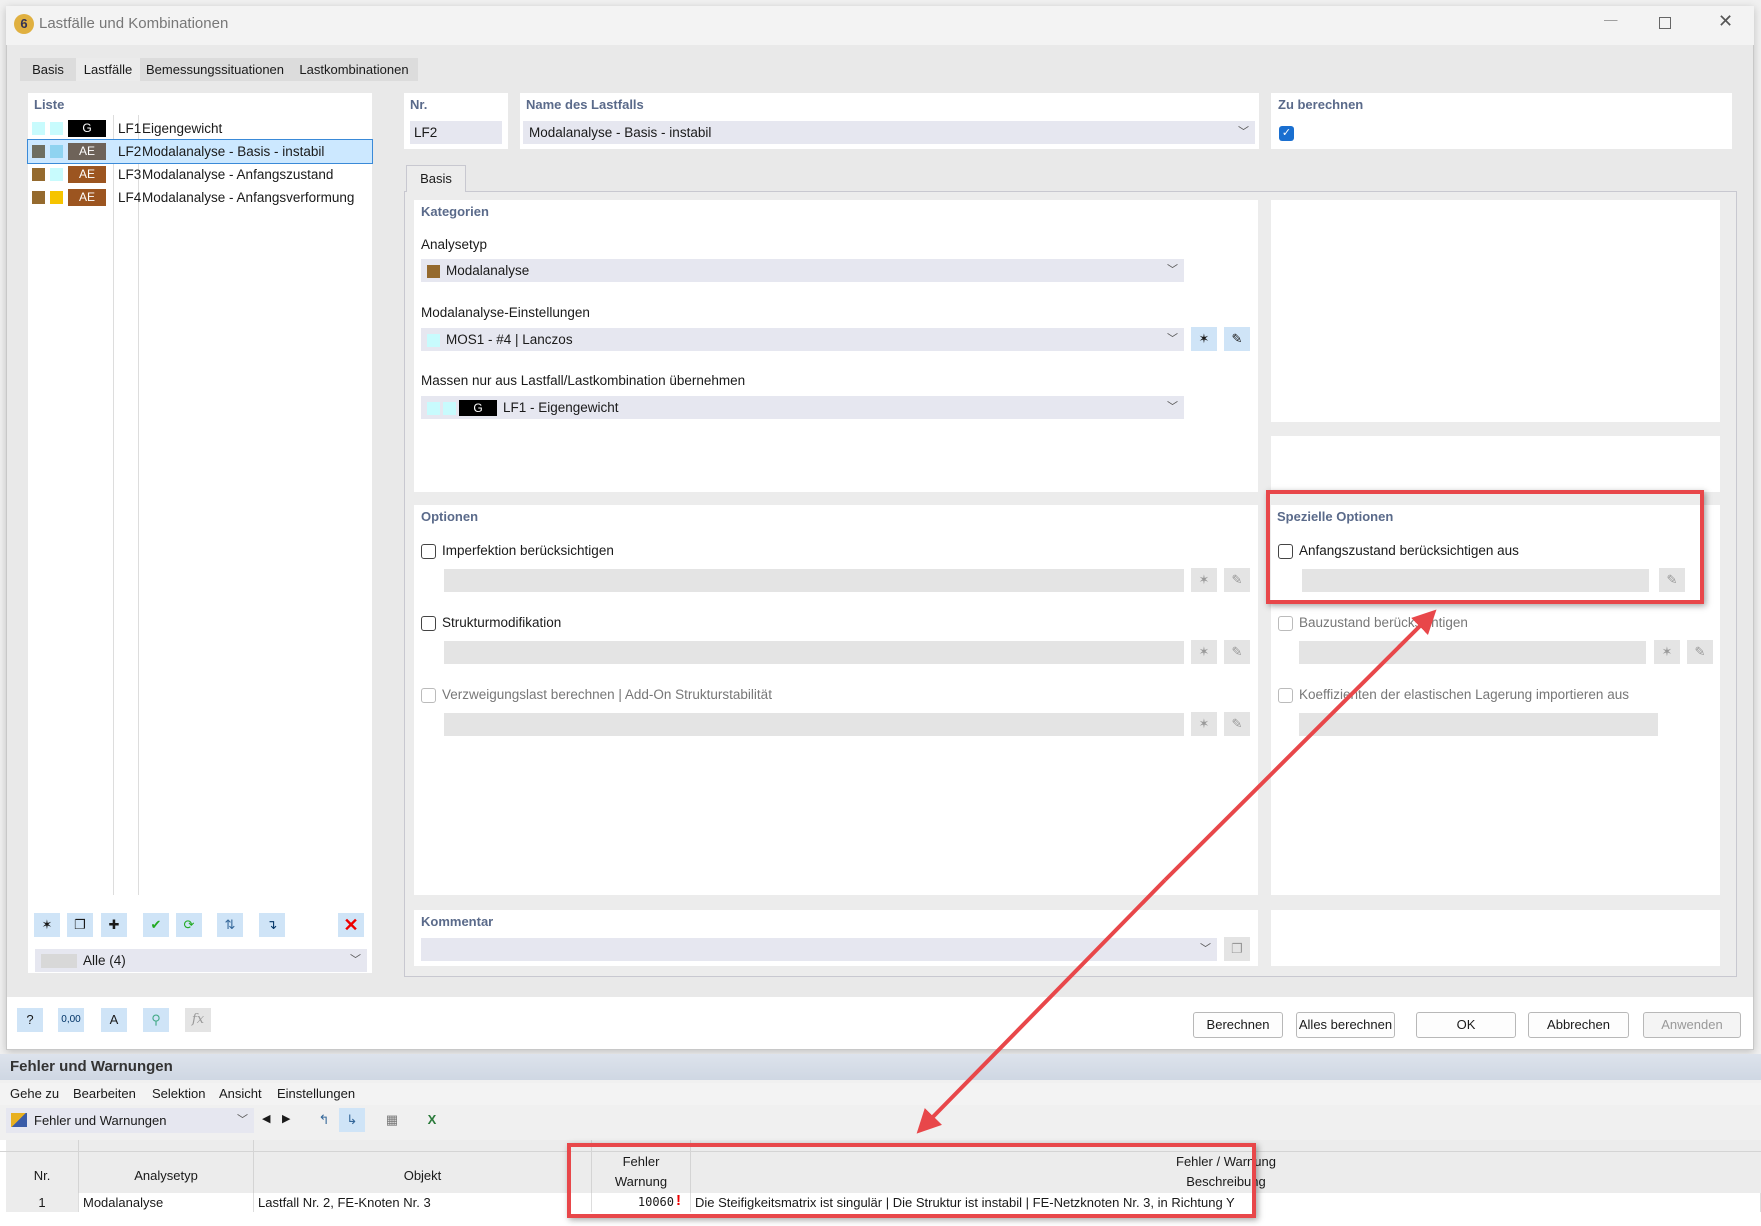  What do you see at coordinates (1041, 1006) in the screenshot?
I see `arrow-down` at bounding box center [1041, 1006].